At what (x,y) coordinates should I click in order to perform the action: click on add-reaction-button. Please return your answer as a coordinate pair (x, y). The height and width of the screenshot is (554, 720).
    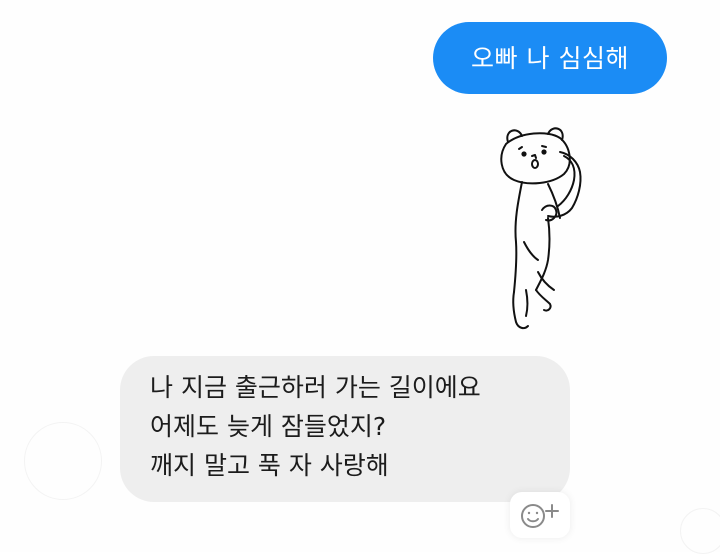
    Looking at the image, I should click on (540, 515).